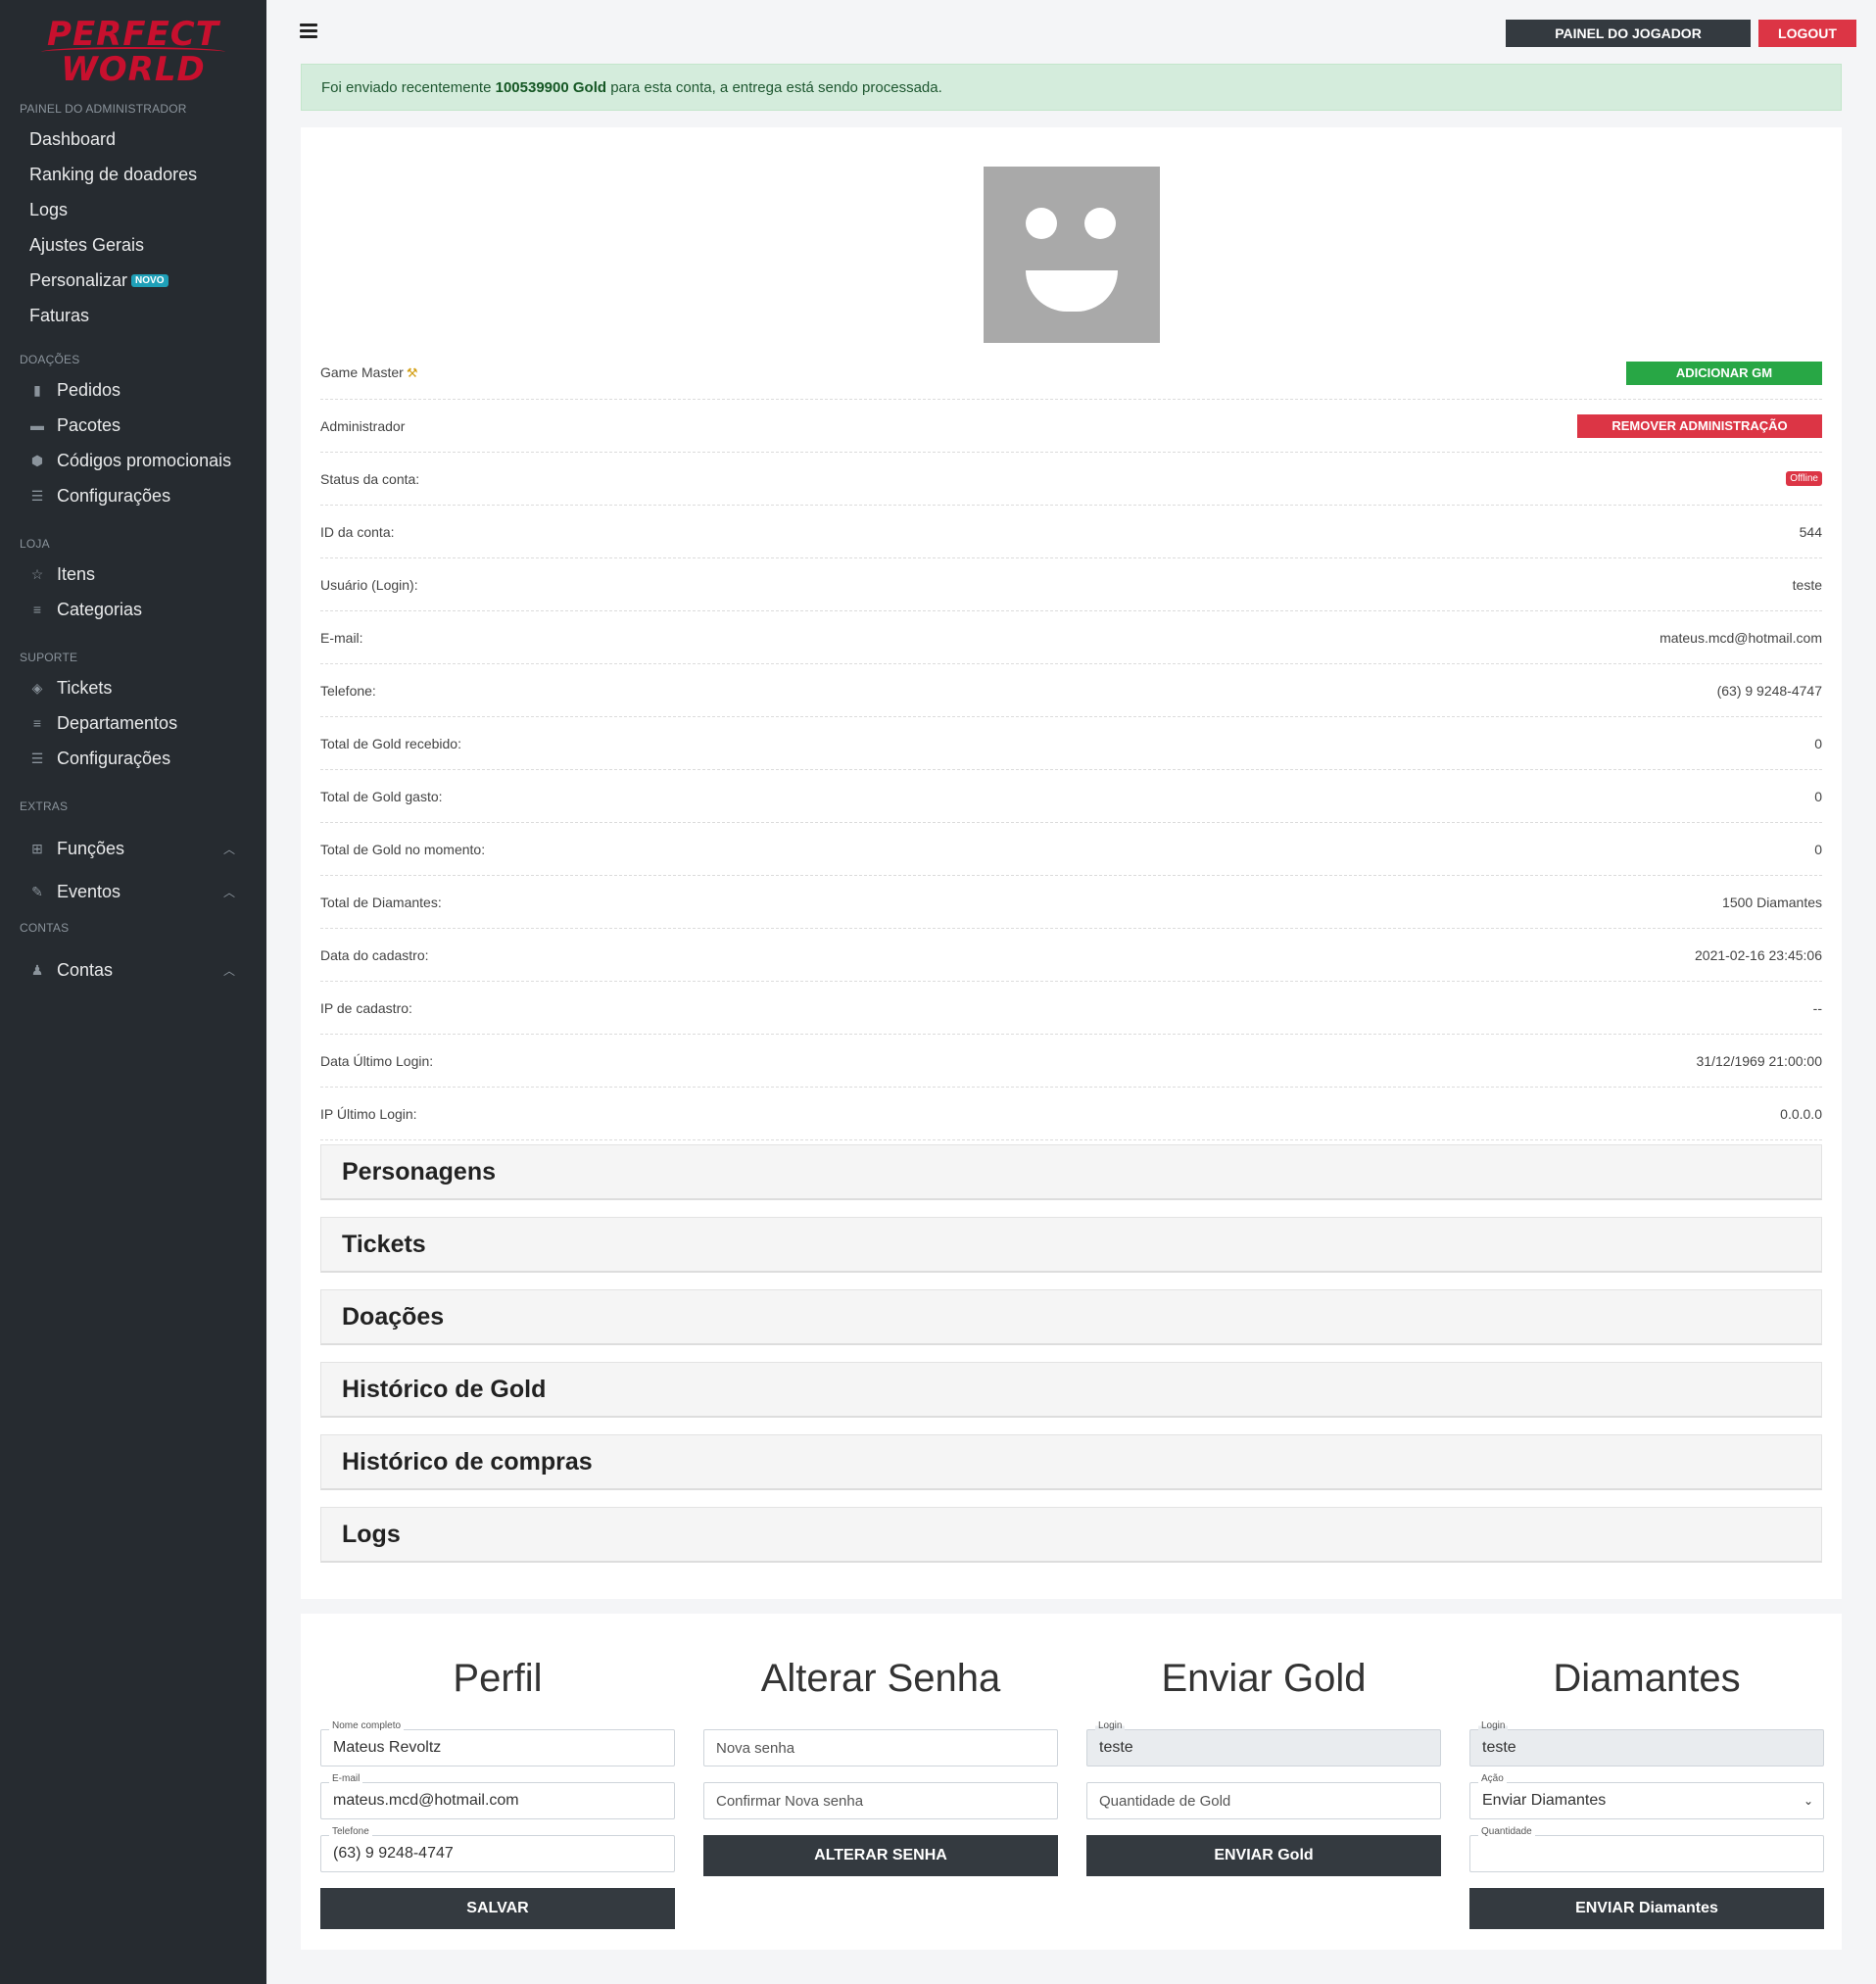 The width and height of the screenshot is (1876, 1984). I want to click on alert-gold-amount: 100539900 Gold, so click(551, 87).